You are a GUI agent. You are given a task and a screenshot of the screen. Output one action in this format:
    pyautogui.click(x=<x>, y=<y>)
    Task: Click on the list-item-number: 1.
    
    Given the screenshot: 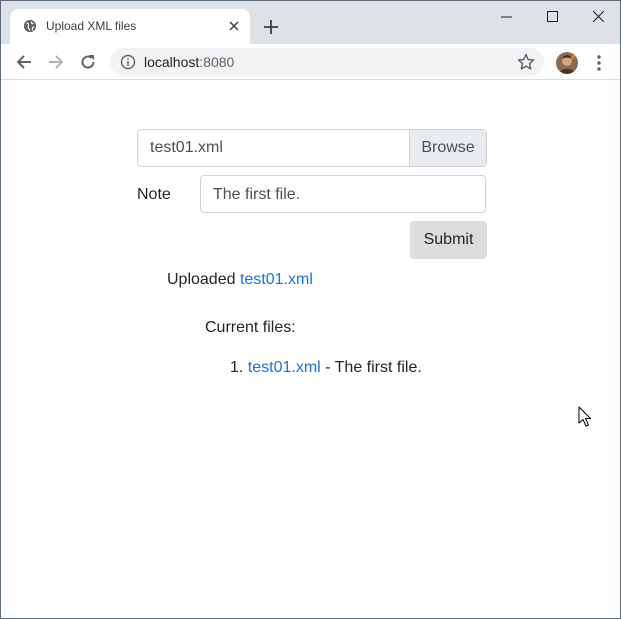 What is the action you would take?
    pyautogui.click(x=237, y=367)
    